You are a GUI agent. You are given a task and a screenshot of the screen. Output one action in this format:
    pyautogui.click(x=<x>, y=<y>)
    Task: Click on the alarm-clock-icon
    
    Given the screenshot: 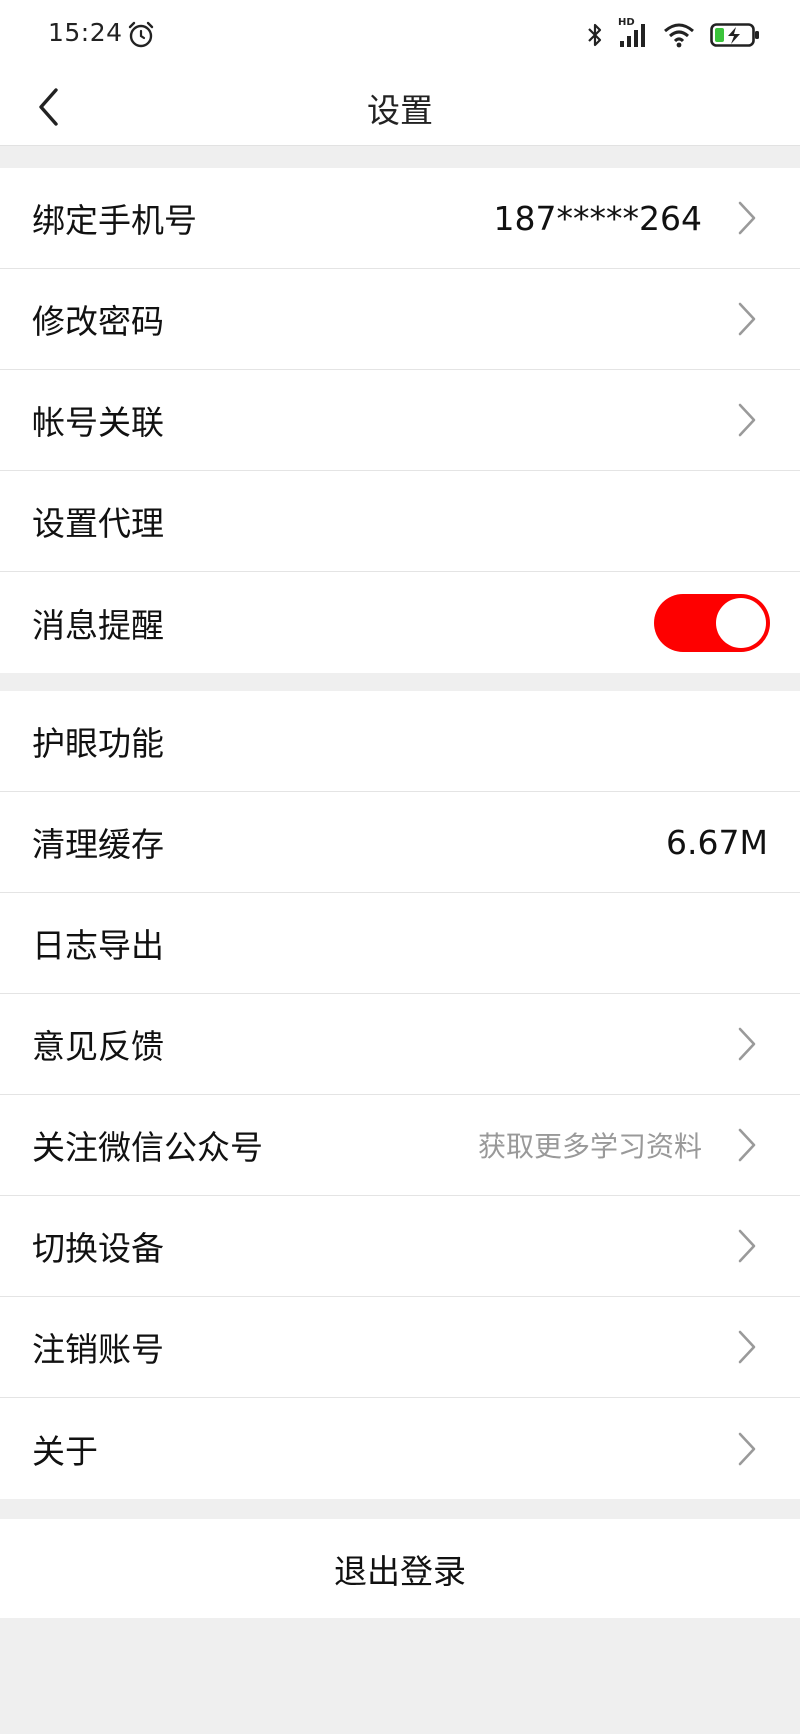 What is the action you would take?
    pyautogui.click(x=141, y=34)
    